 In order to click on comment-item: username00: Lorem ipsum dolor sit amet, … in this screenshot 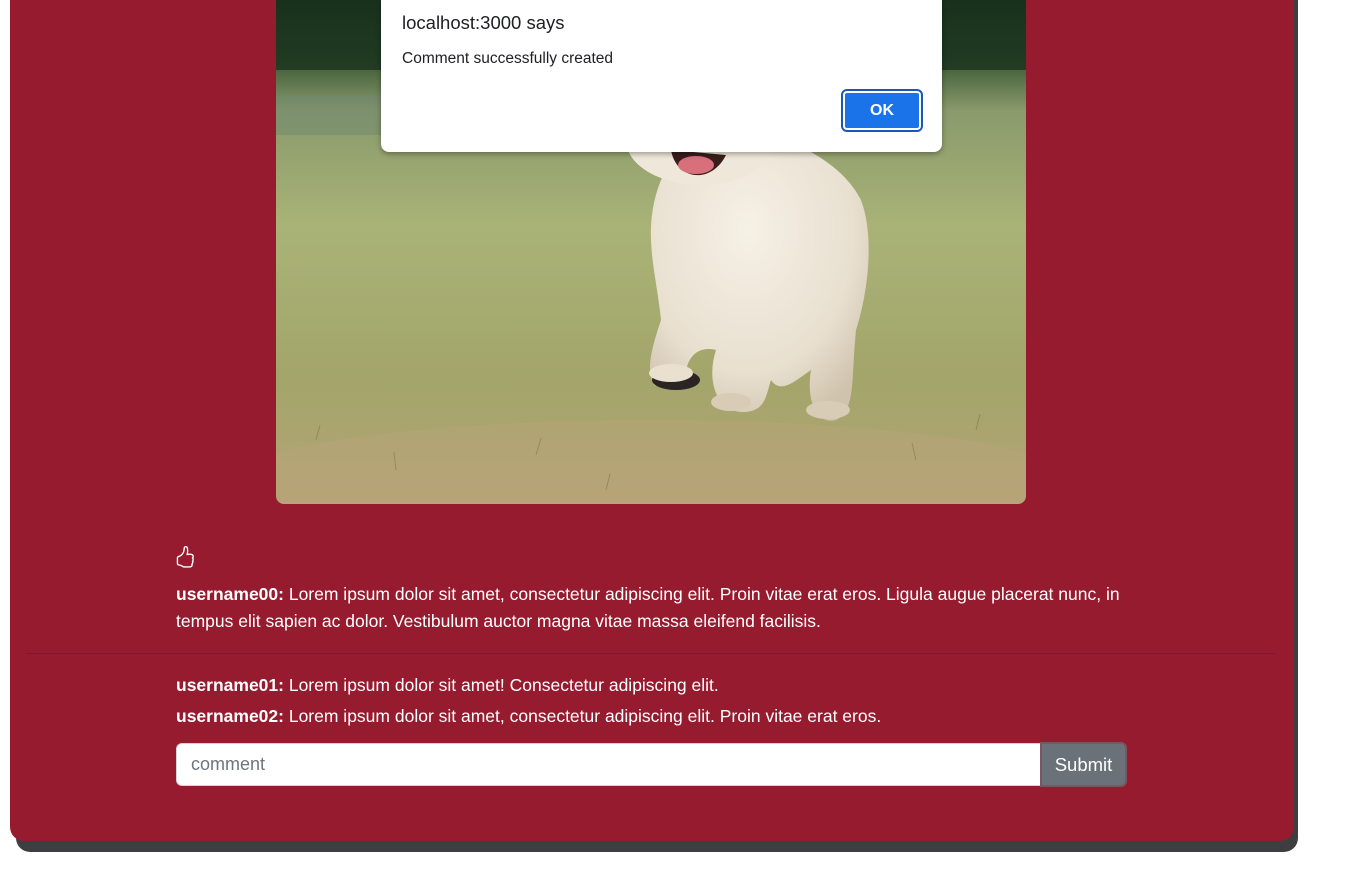, I will do `click(656, 608)`.